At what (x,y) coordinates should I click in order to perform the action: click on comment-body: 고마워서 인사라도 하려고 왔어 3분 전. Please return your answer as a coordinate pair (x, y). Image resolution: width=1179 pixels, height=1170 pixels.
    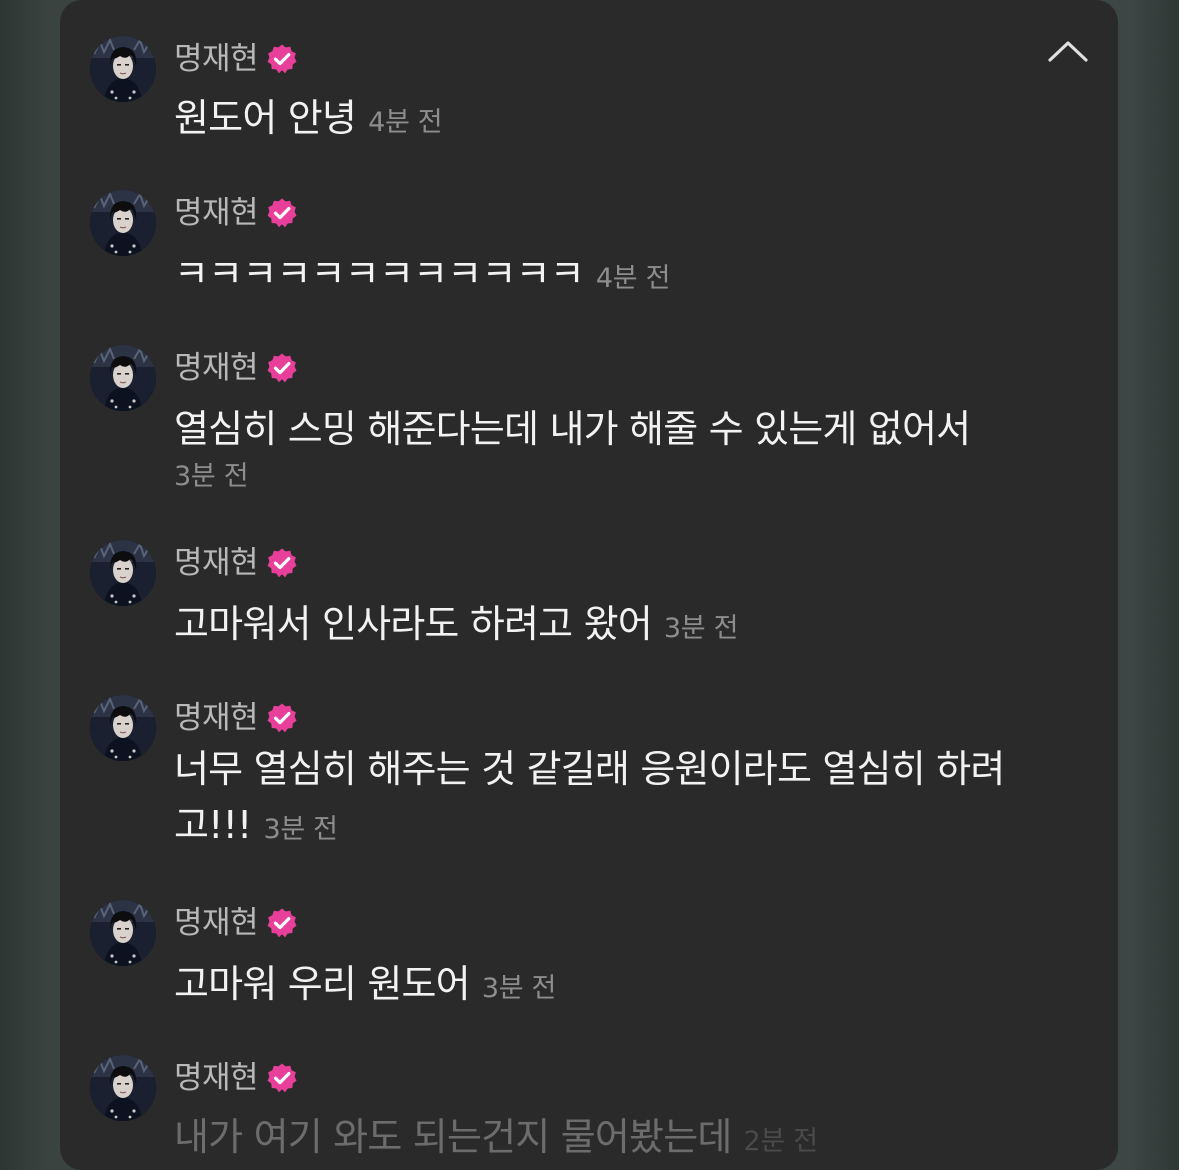
    Looking at the image, I should click on (626, 626).